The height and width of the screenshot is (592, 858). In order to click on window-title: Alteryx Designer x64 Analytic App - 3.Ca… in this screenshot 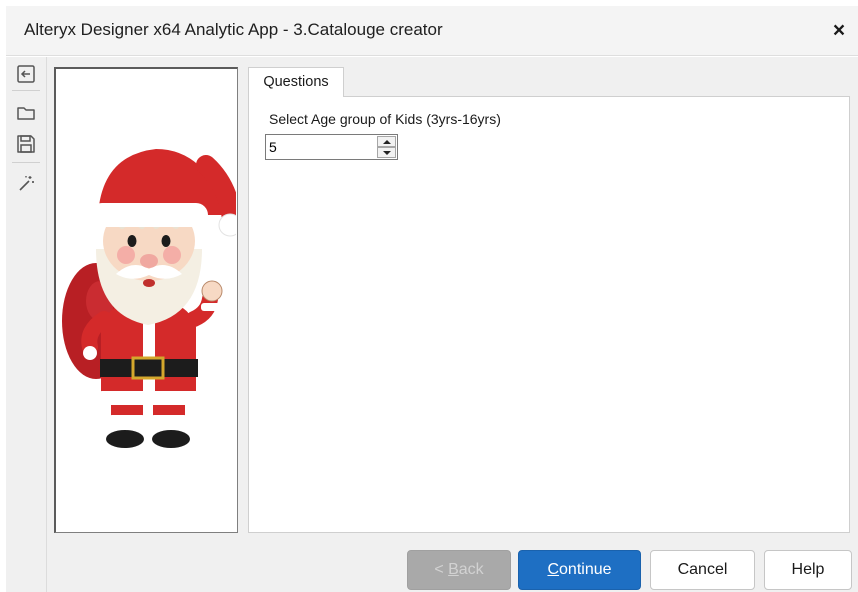, I will do `click(233, 29)`.